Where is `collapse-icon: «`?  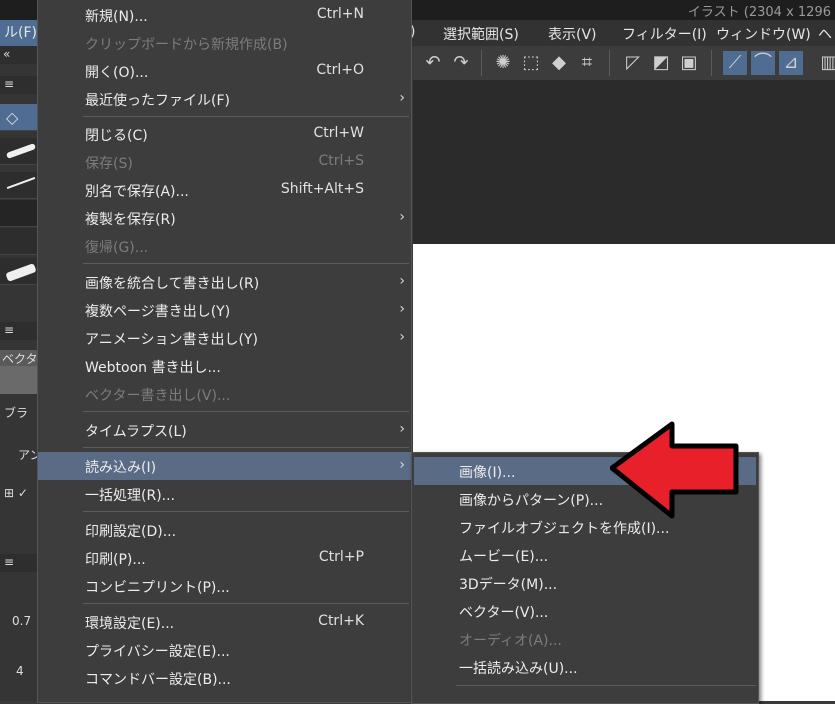 collapse-icon: « is located at coordinates (7, 54).